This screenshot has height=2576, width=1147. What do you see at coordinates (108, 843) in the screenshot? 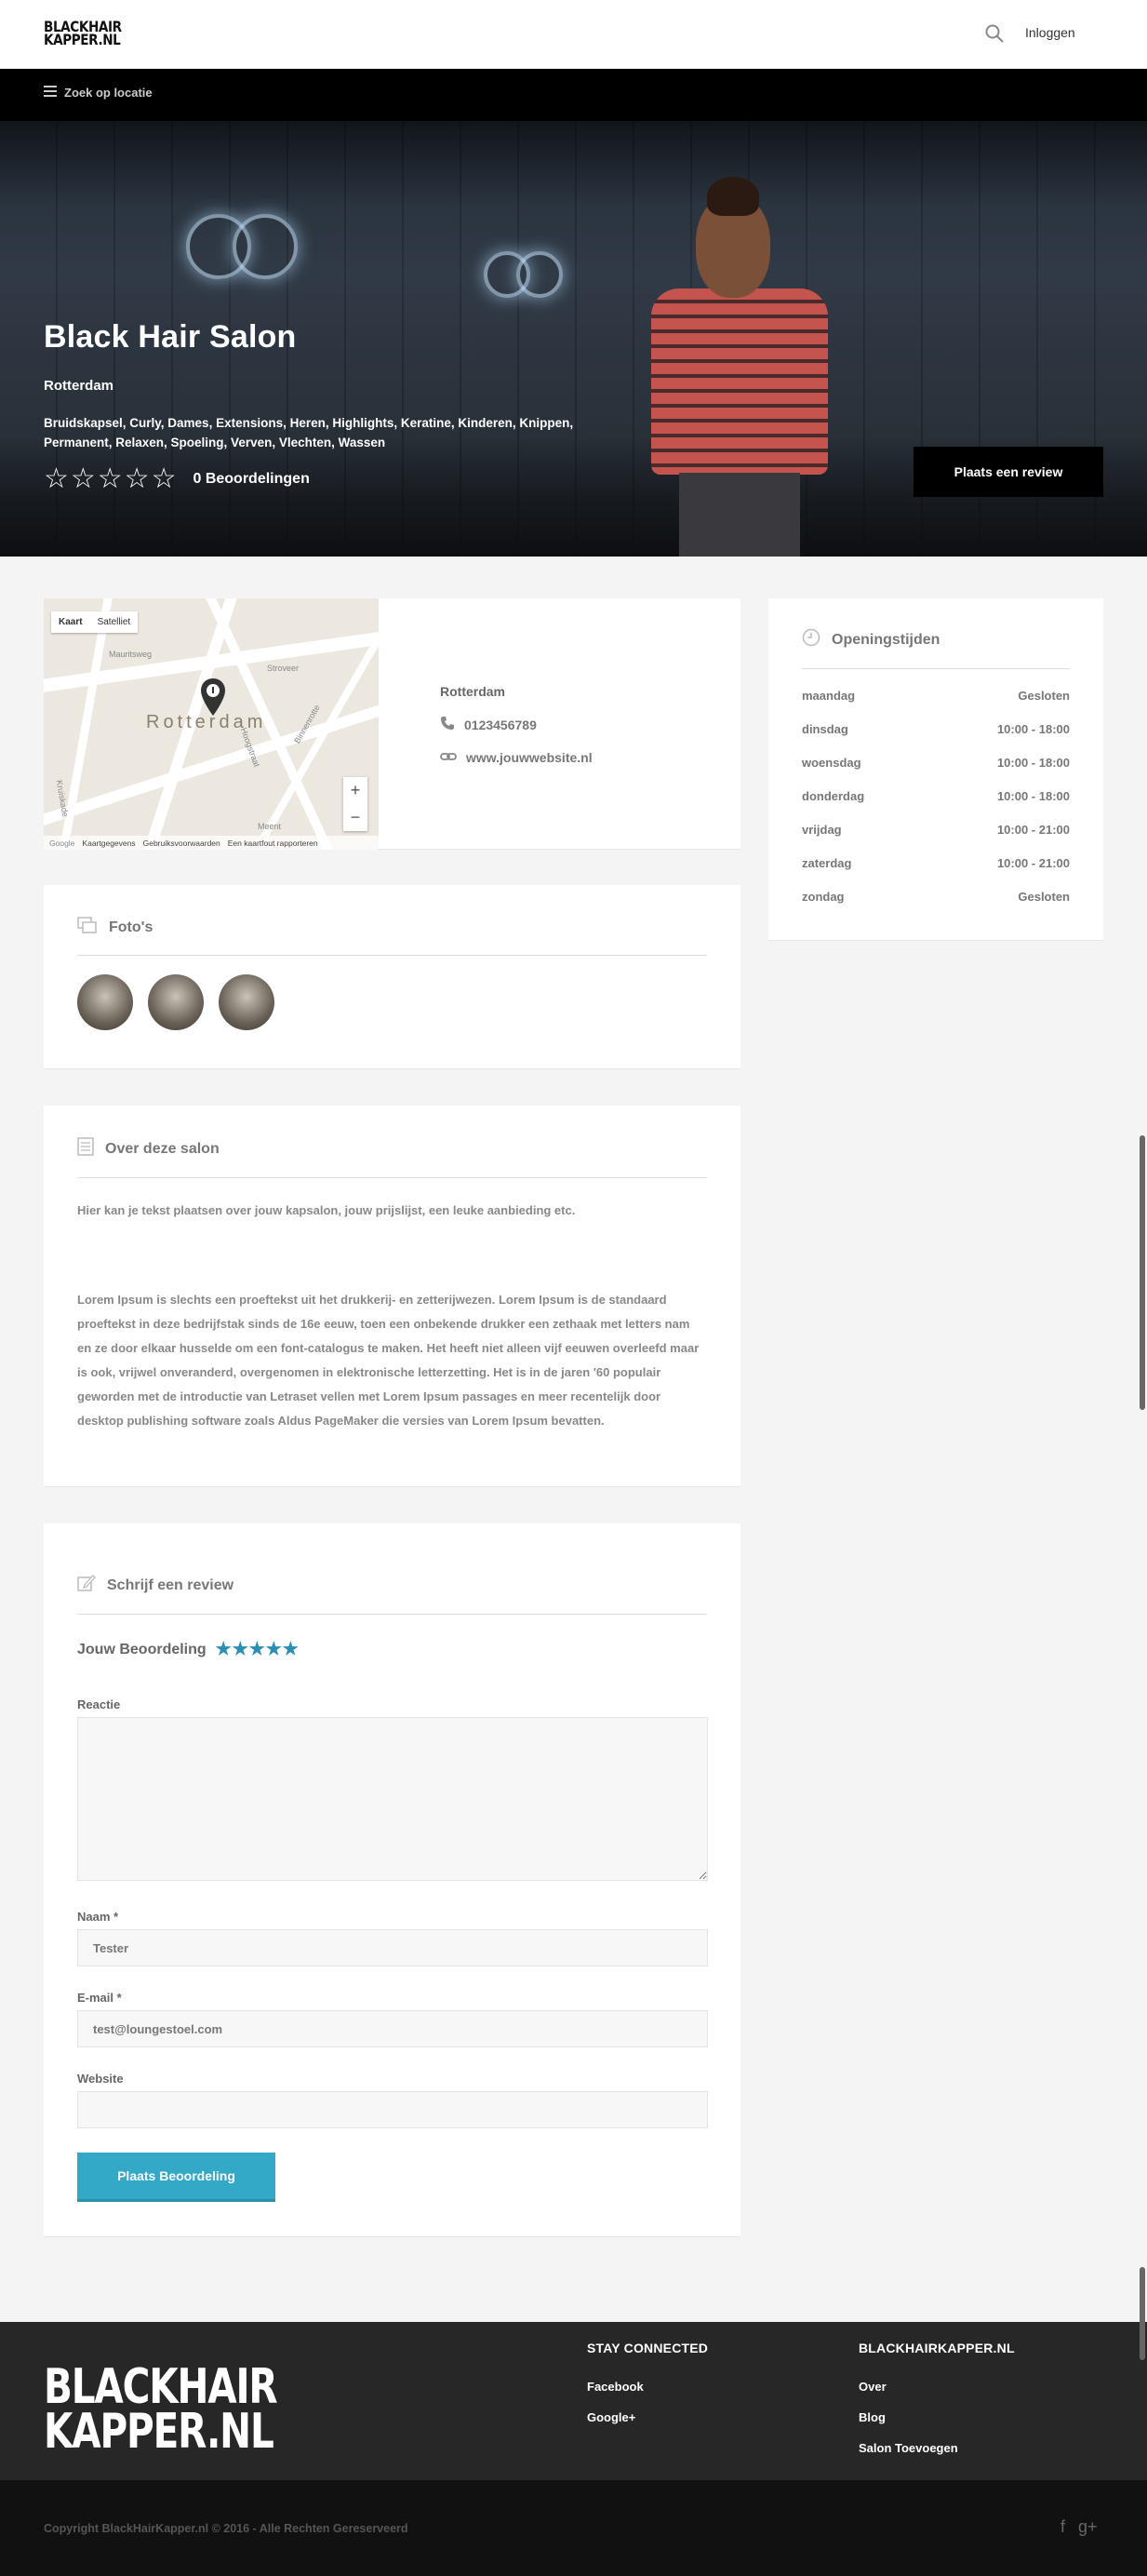
I see `map-data-link: Kaartgegevens` at bounding box center [108, 843].